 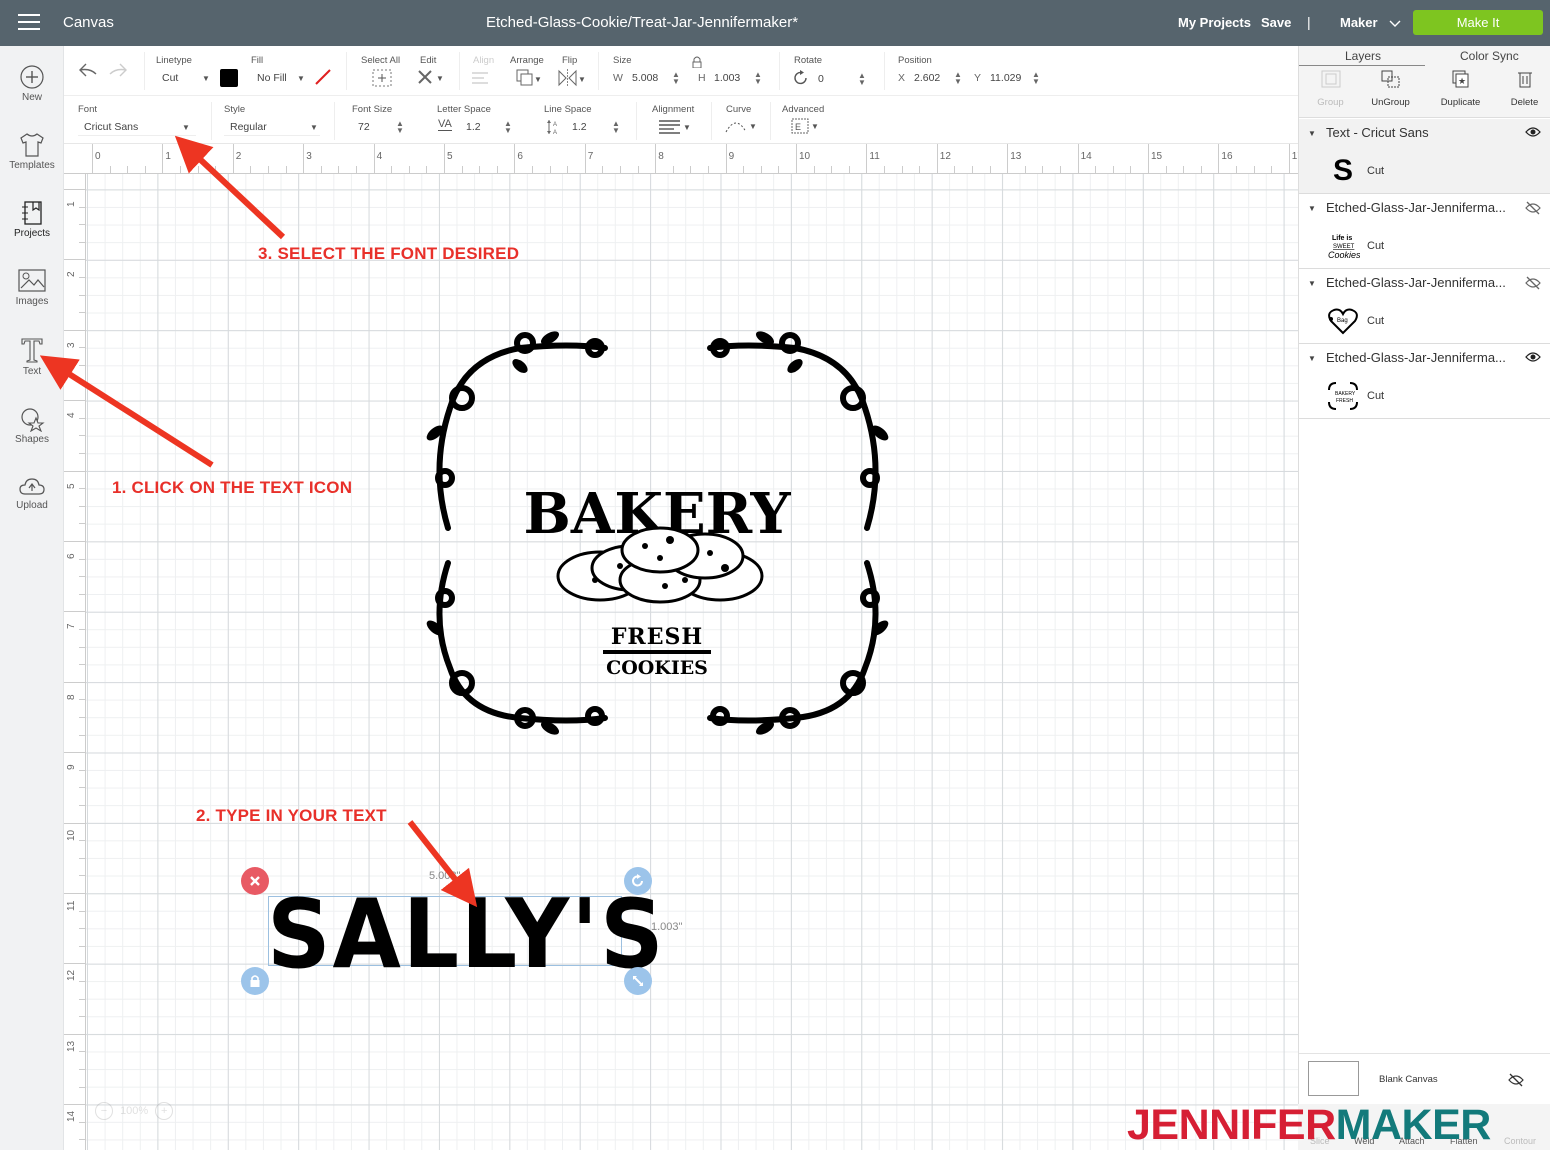 What do you see at coordinates (530, 79) in the screenshot?
I see `arrange-menu: ▼` at bounding box center [530, 79].